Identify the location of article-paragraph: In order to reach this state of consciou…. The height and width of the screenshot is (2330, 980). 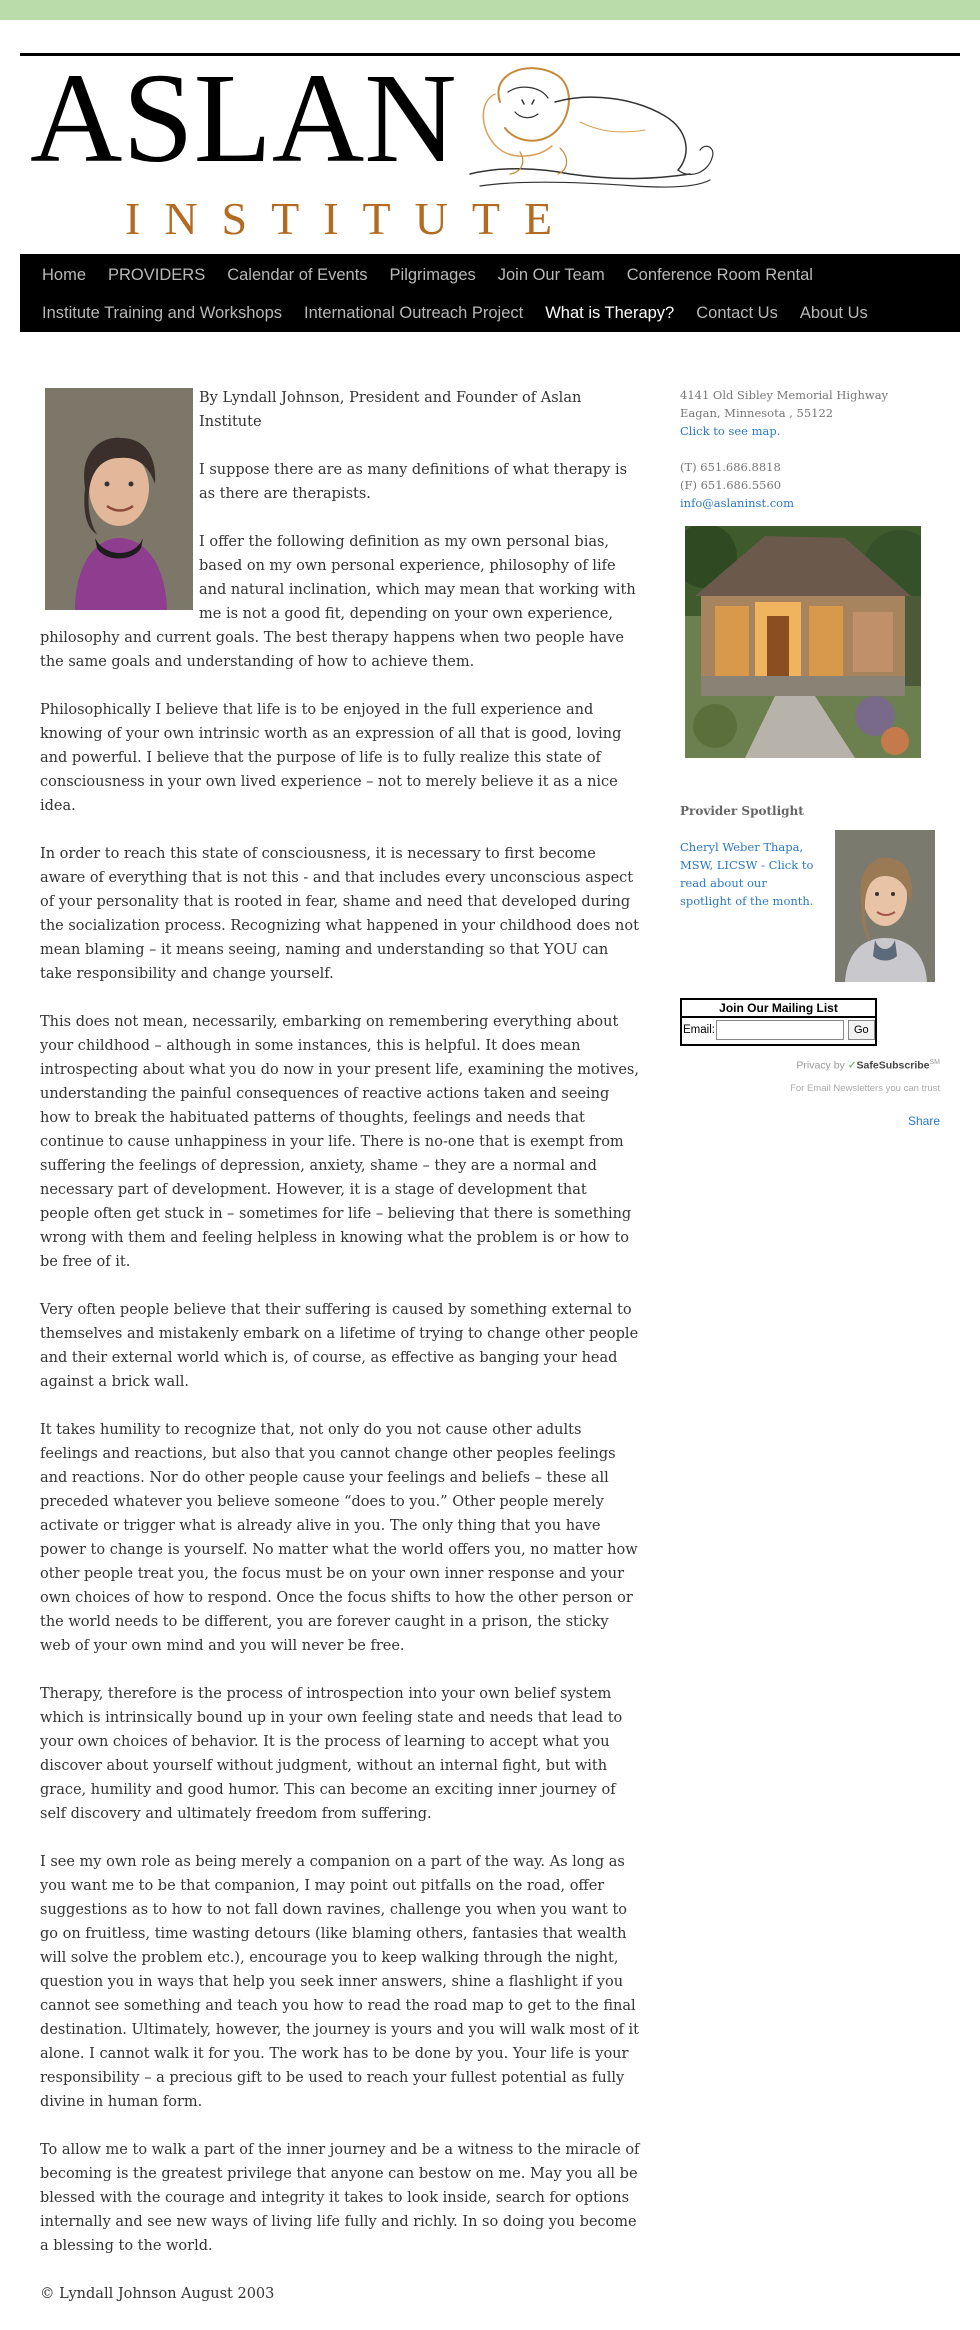
(339, 914).